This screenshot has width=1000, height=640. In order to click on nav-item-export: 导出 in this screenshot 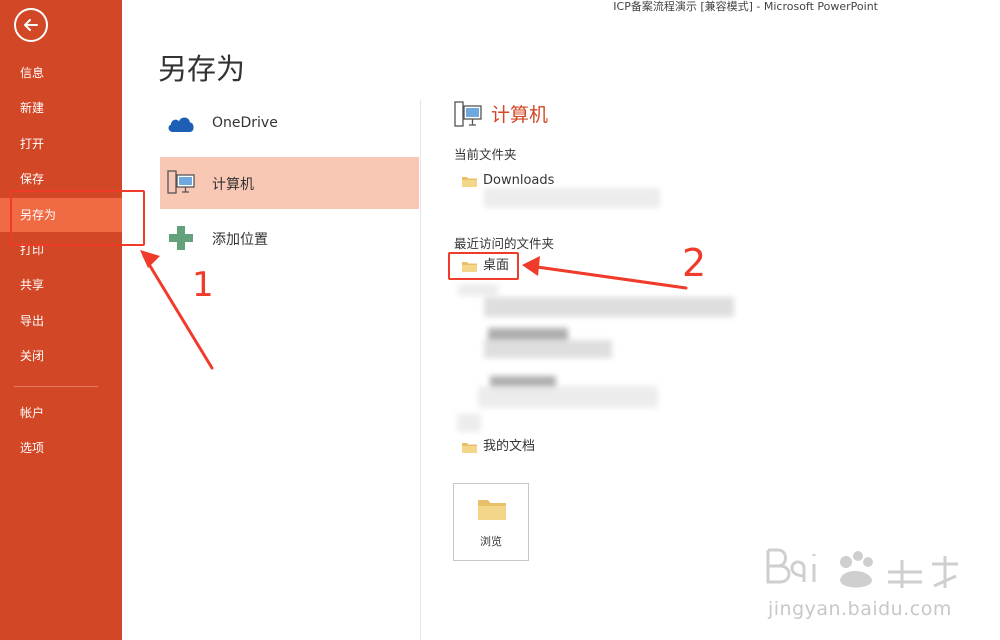, I will do `click(61, 321)`.